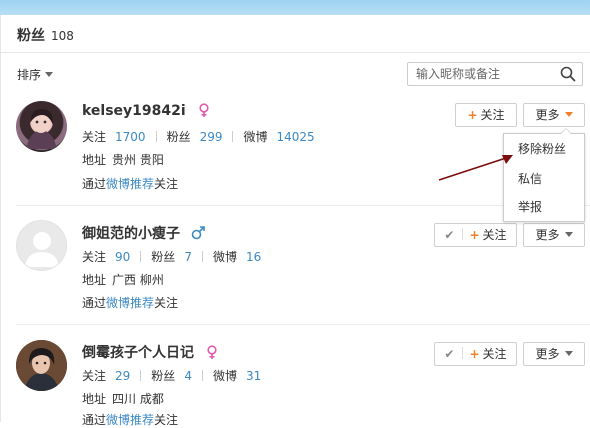  What do you see at coordinates (530, 178) in the screenshot?
I see `menu-item-message: 私信` at bounding box center [530, 178].